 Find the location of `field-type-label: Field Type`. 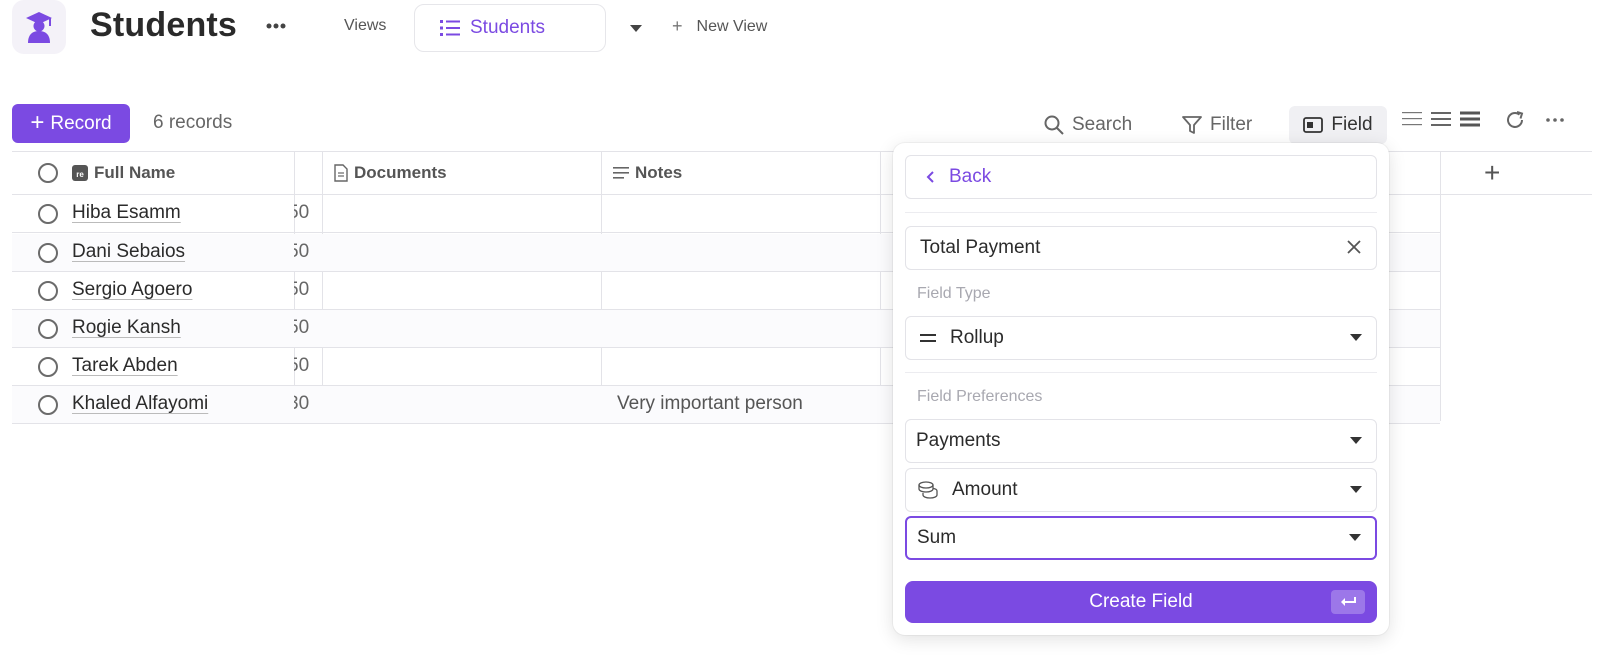

field-type-label: Field Type is located at coordinates (954, 293).